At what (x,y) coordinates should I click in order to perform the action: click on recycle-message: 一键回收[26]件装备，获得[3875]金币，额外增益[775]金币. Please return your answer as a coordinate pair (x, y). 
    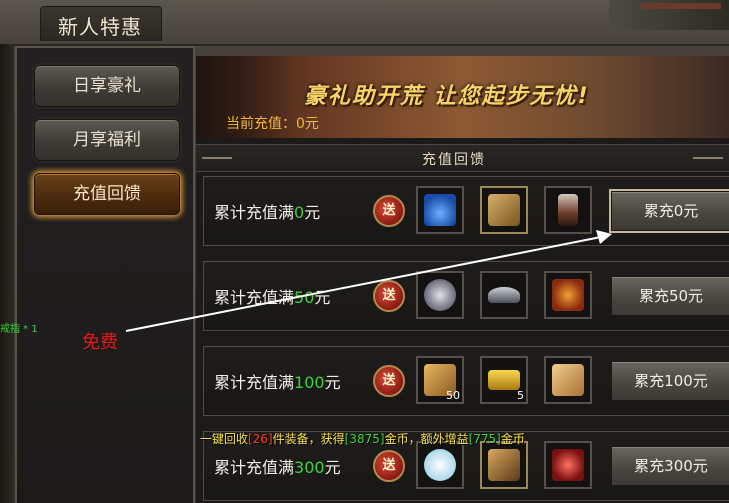
    Looking at the image, I should click on (362, 439).